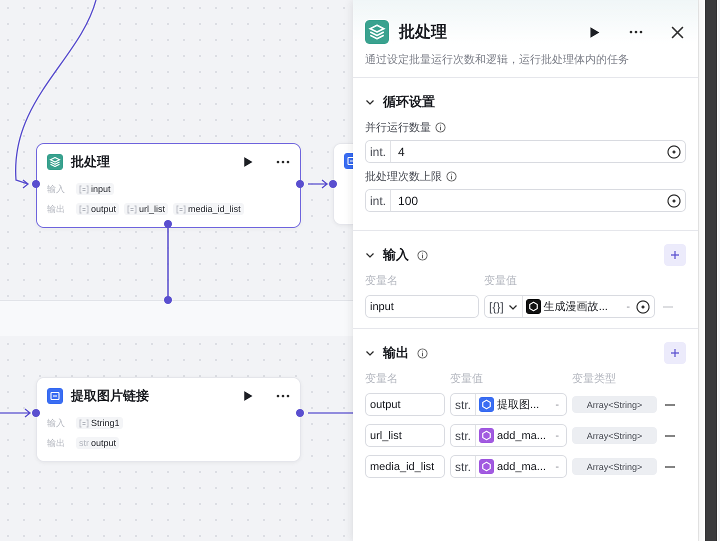 The width and height of the screenshot is (720, 541). Describe the element at coordinates (508, 404) in the screenshot. I see `variable-value-field: str. 提取图... -` at that location.